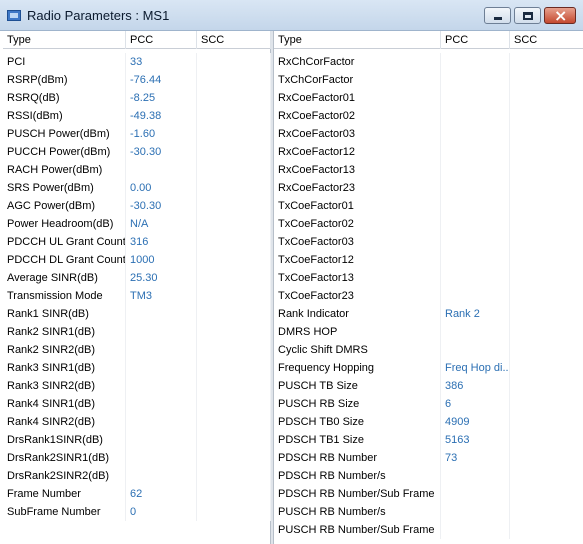 The height and width of the screenshot is (544, 583). Describe the element at coordinates (137, 116) in the screenshot. I see `table-row: RSSI(dBm) -49.38` at that location.